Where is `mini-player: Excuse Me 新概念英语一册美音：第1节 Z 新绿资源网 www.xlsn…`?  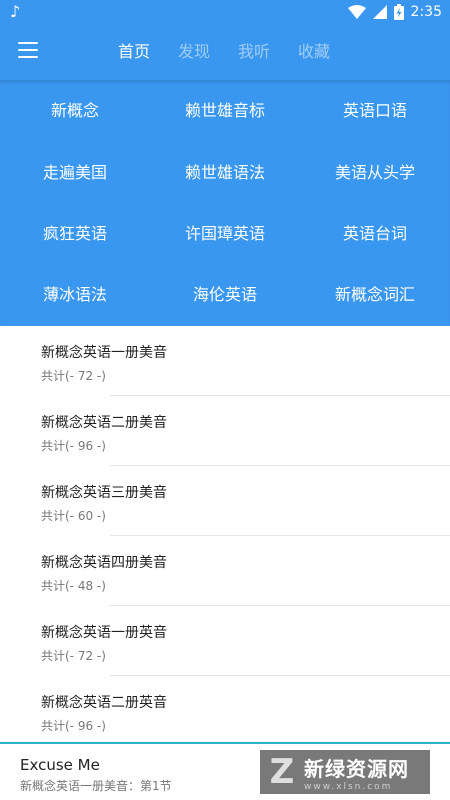
mini-player: Excuse Me 新概念英语一册美音：第1节 Z 新绿资源网 www.xlsn… is located at coordinates (225, 771).